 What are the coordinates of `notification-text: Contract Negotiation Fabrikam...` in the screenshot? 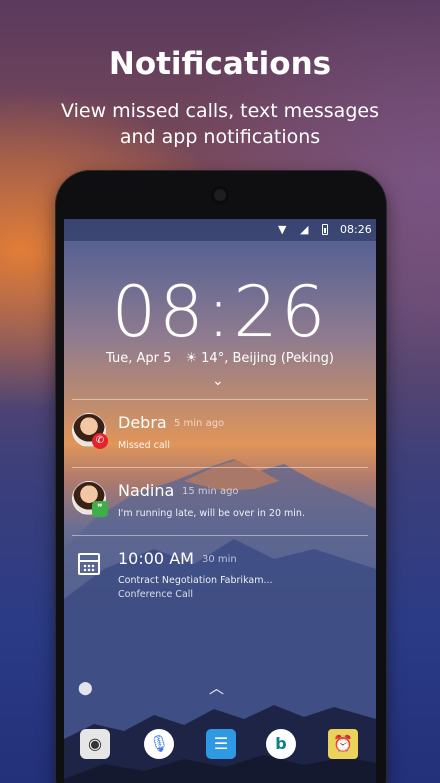 It's located at (195, 580).